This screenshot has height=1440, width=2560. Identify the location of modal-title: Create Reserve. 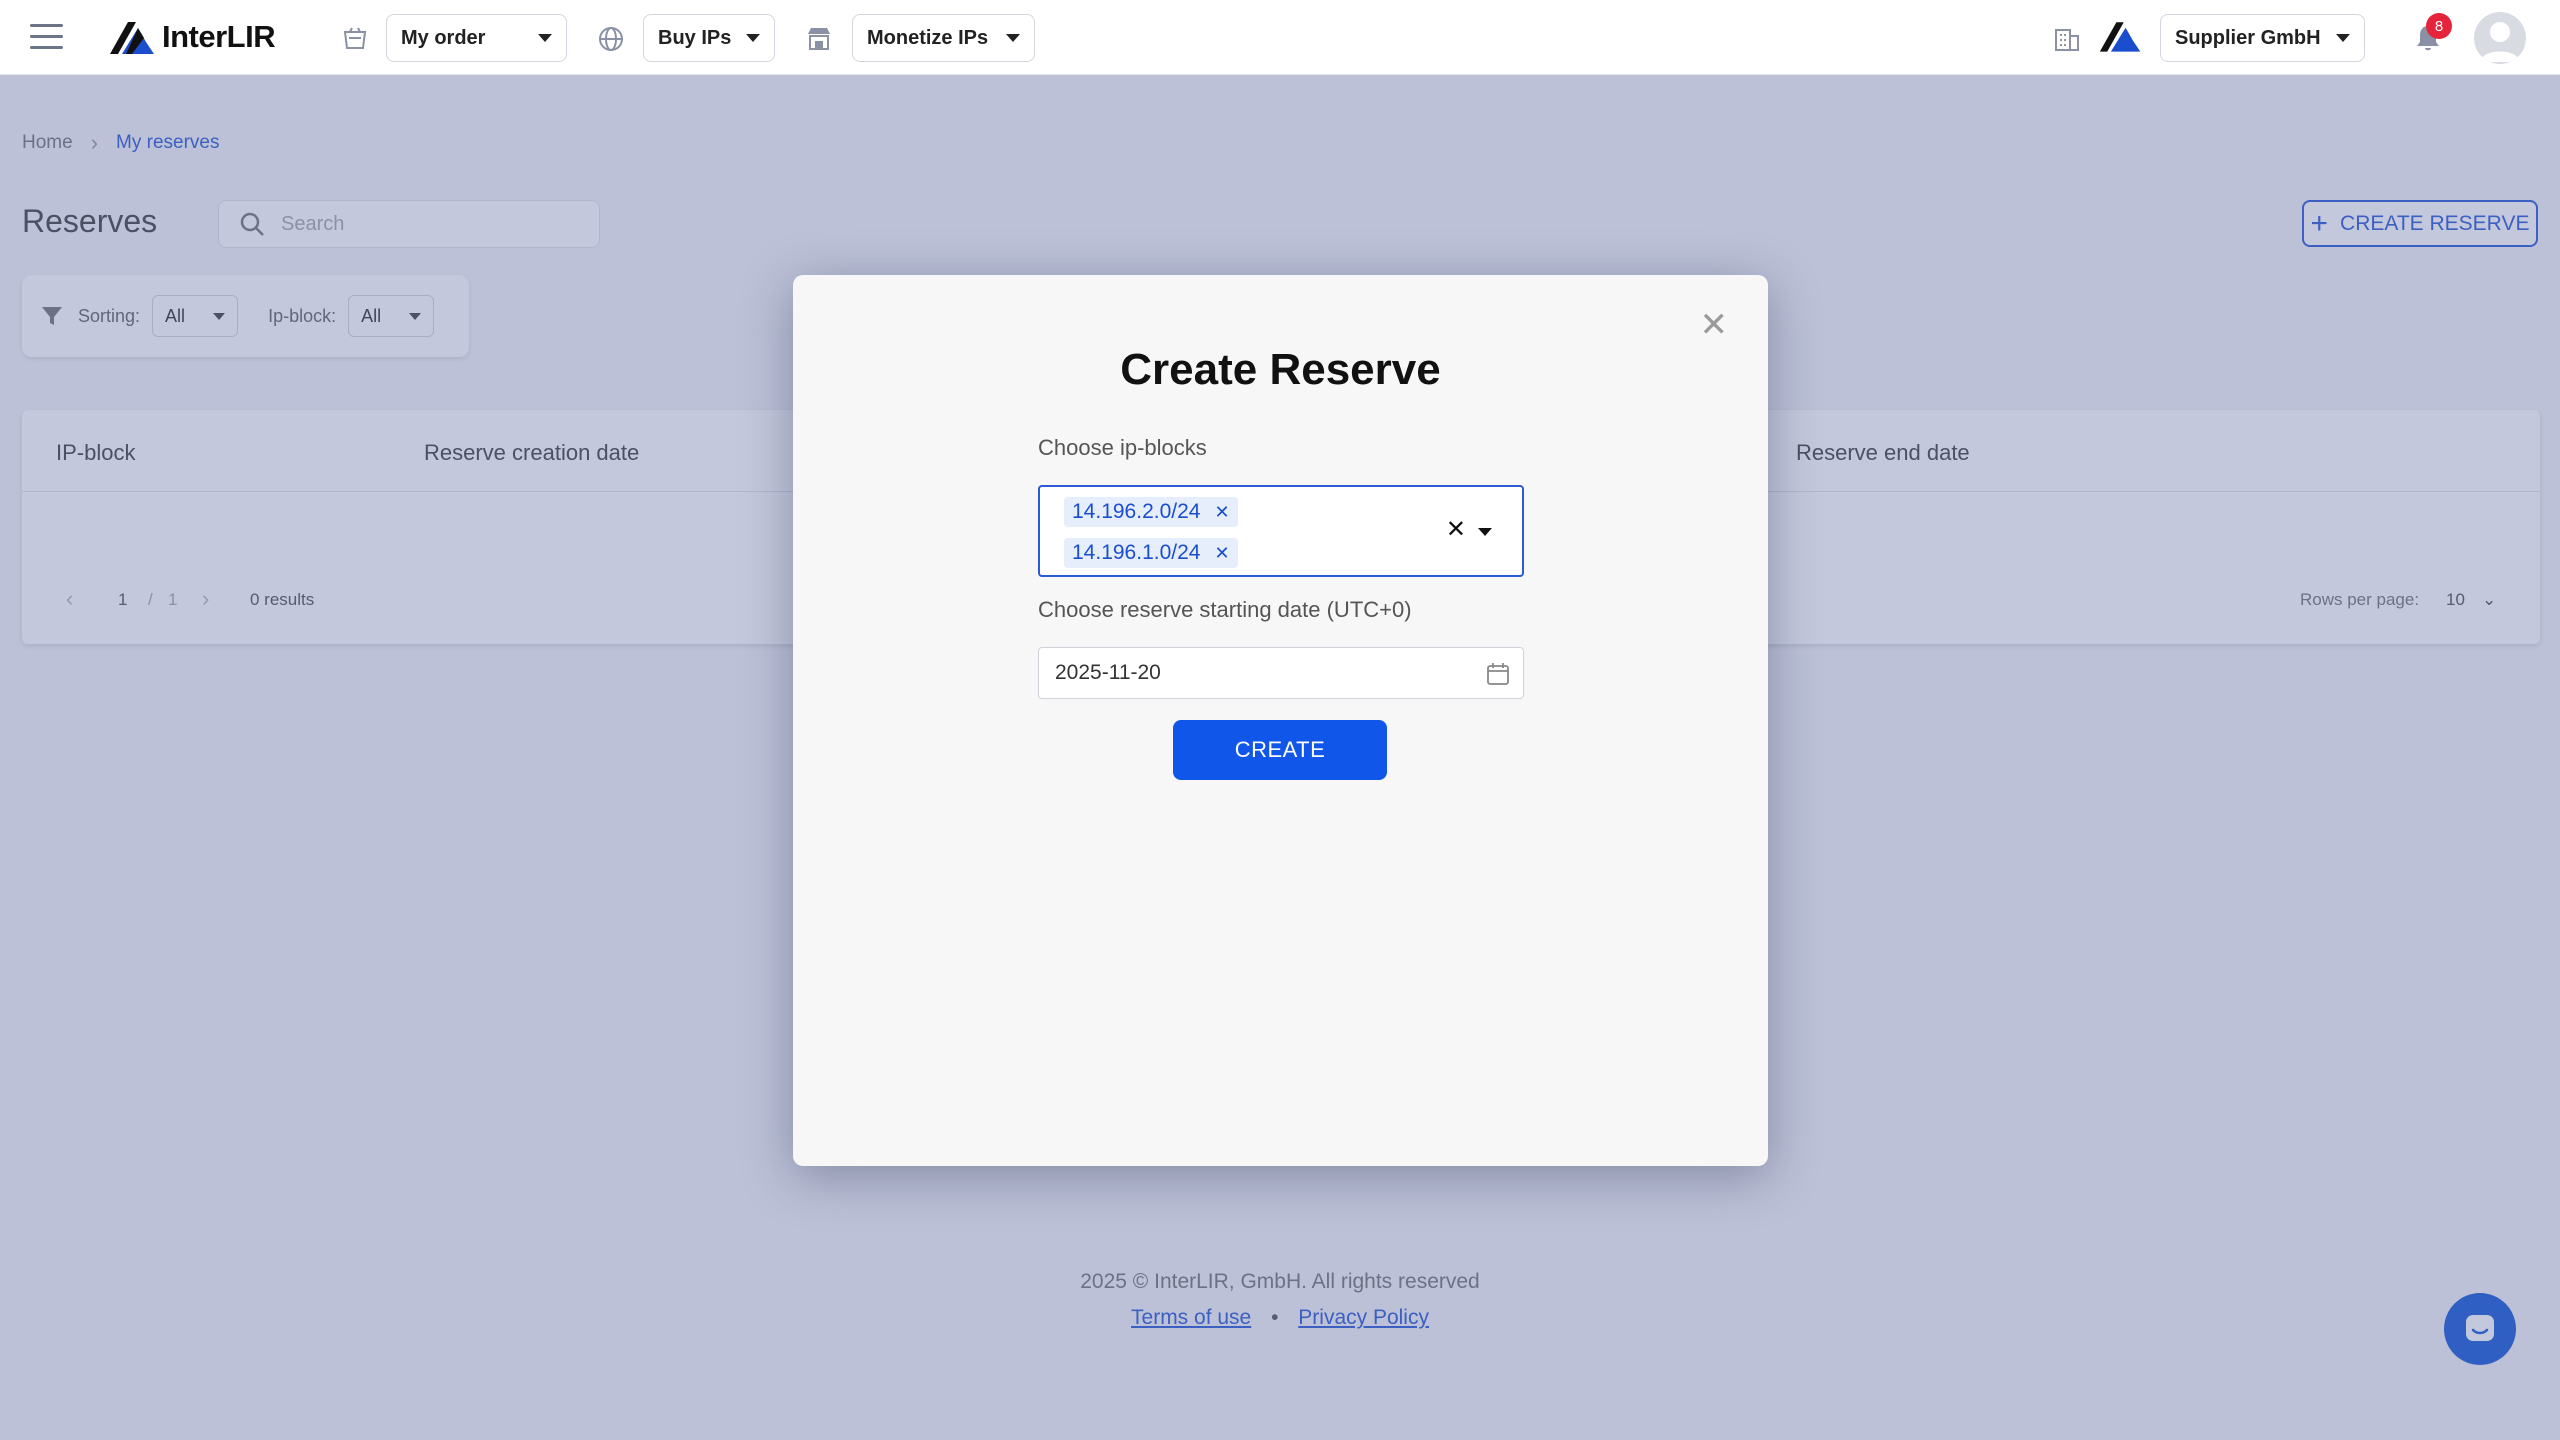
(1280, 369).